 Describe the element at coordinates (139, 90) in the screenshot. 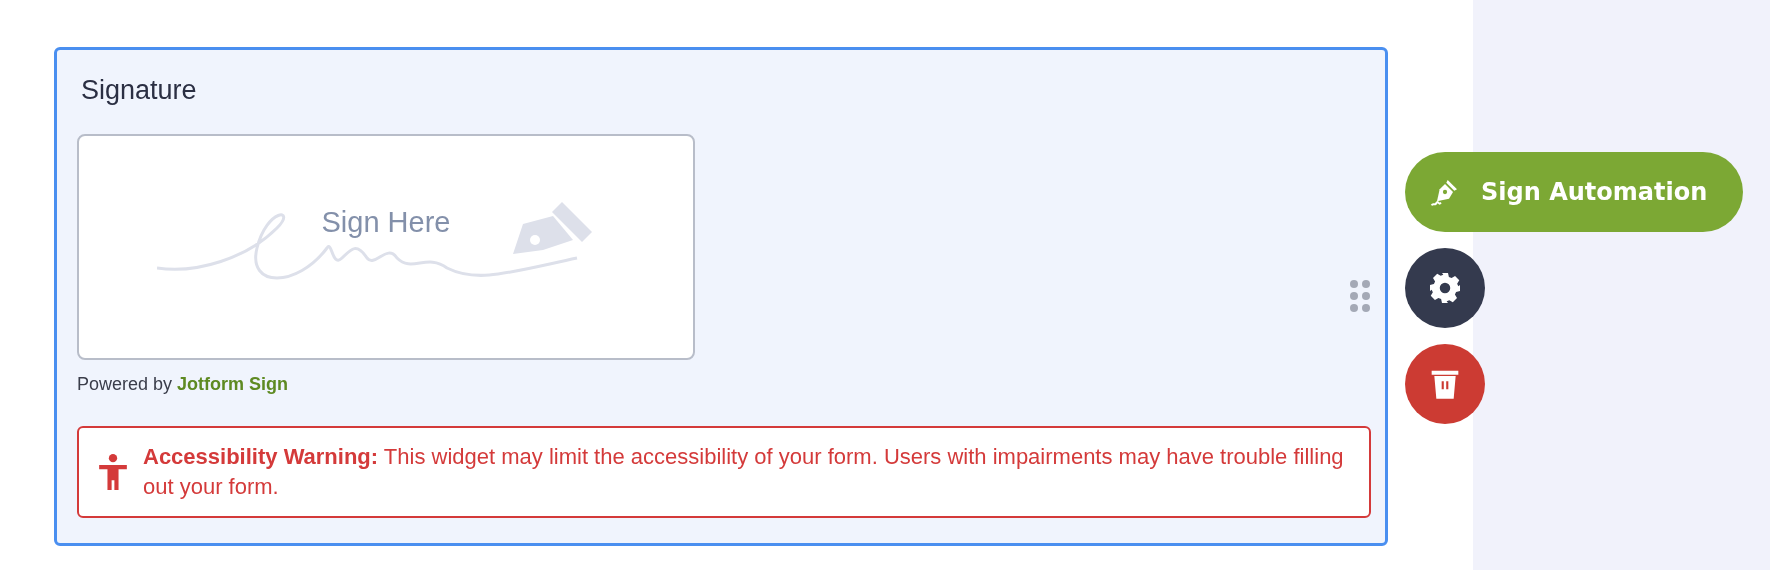

I see `field-label: Signature` at that location.